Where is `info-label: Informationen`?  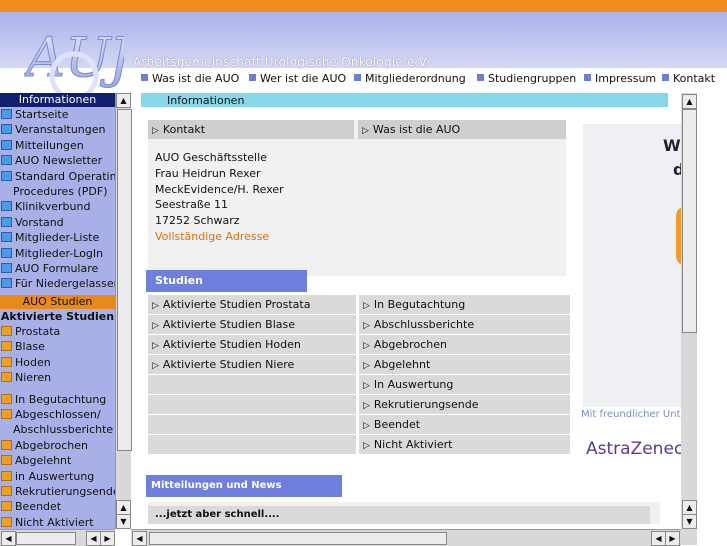 info-label: Informationen is located at coordinates (206, 100).